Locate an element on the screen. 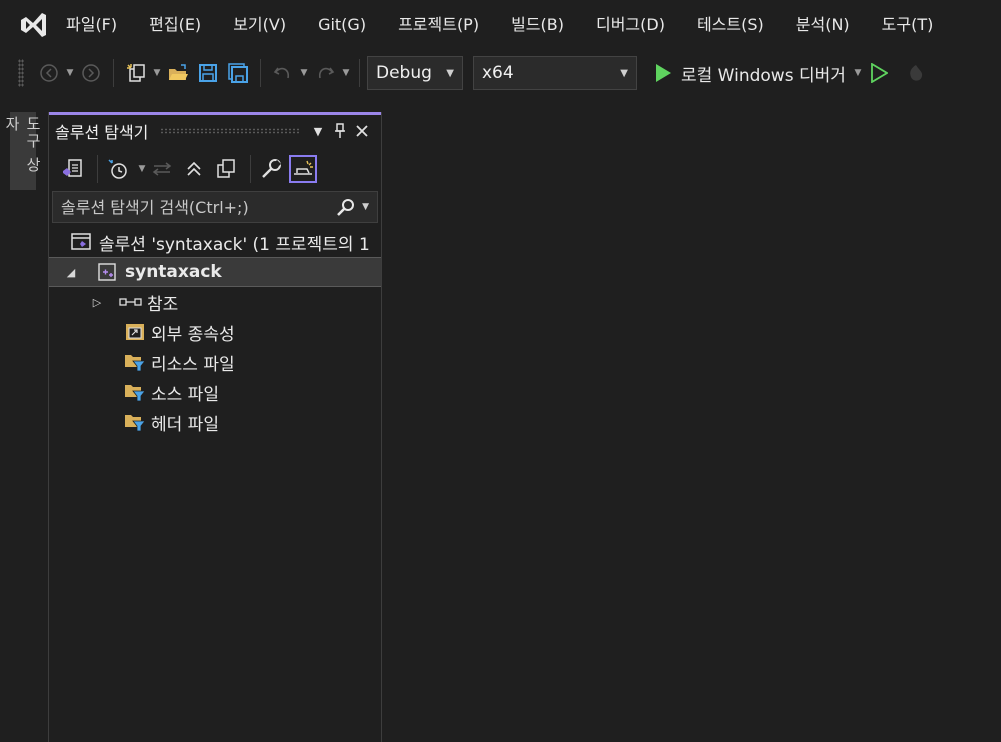 The width and height of the screenshot is (1001, 742). collapsed-triangle-icon: ▷ is located at coordinates (97, 302).